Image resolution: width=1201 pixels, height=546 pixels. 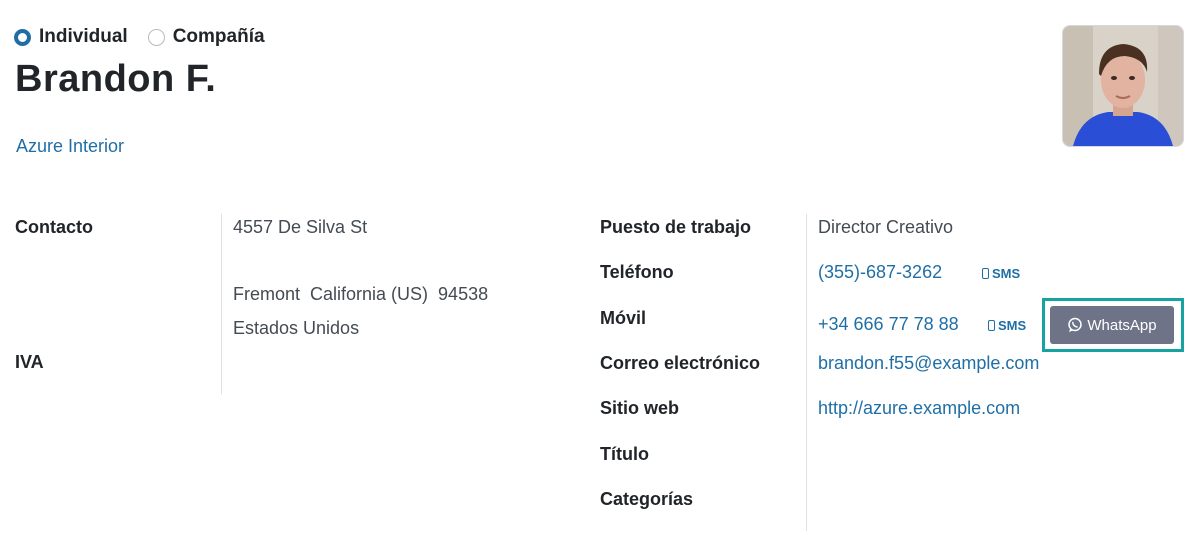 I want to click on radio-company: Compañía, so click(x=206, y=37).